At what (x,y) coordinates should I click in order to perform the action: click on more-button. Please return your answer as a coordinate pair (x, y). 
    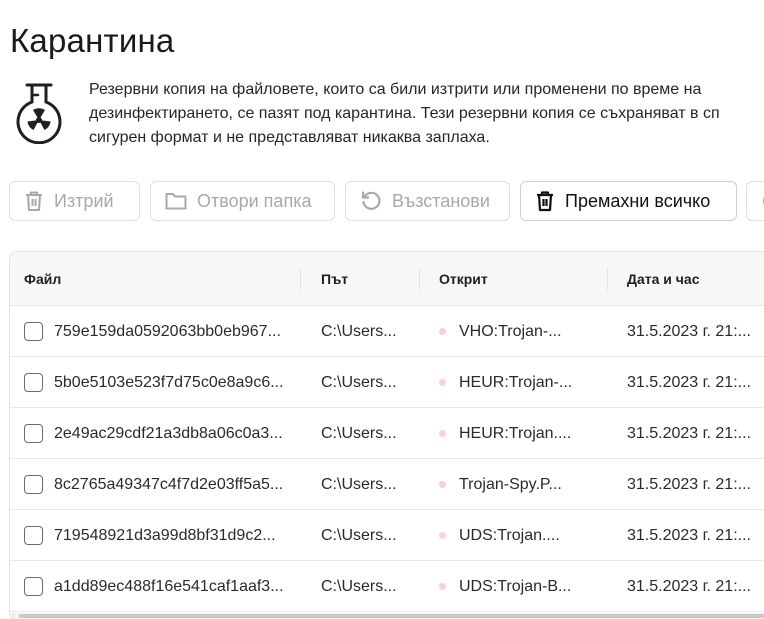
    Looking at the image, I should click on (755, 201).